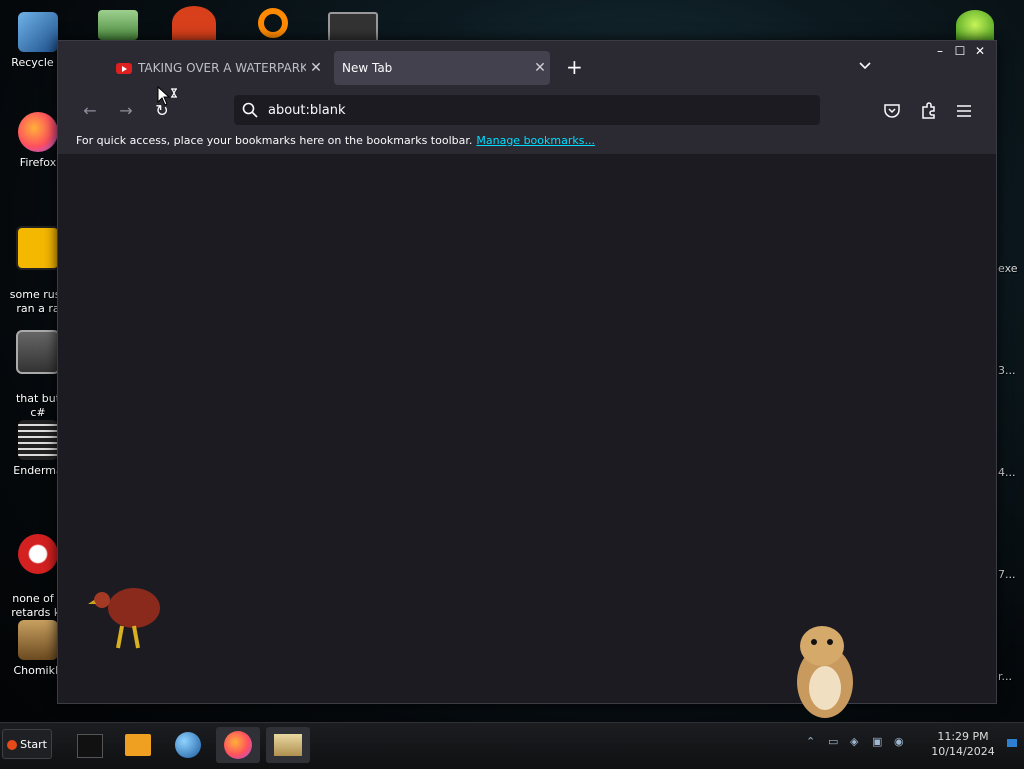 The height and width of the screenshot is (769, 1024). I want to click on desktop-icon-label: that but c#, so click(38, 405).